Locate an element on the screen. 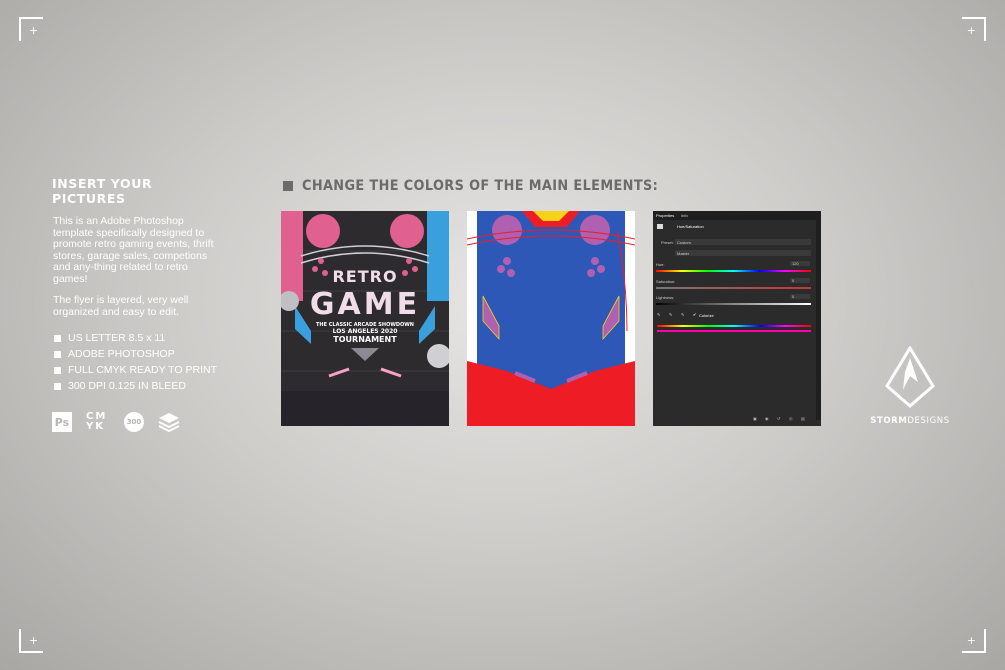 The image size is (1005, 670). 300-dpi-icon: 300 is located at coordinates (134, 422).